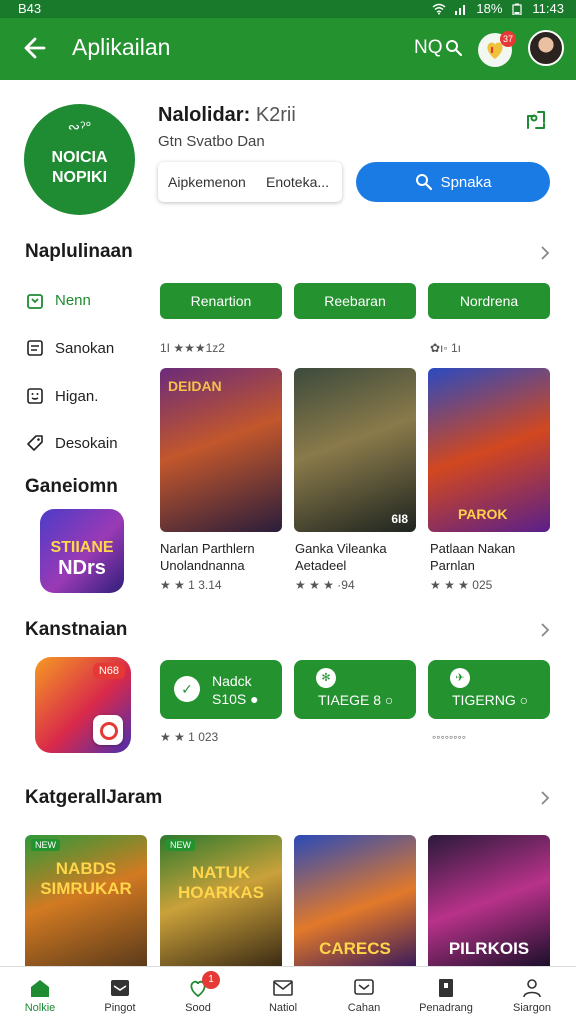 This screenshot has height=1024, width=576. I want to click on nav-siargon: Siargon, so click(532, 995).